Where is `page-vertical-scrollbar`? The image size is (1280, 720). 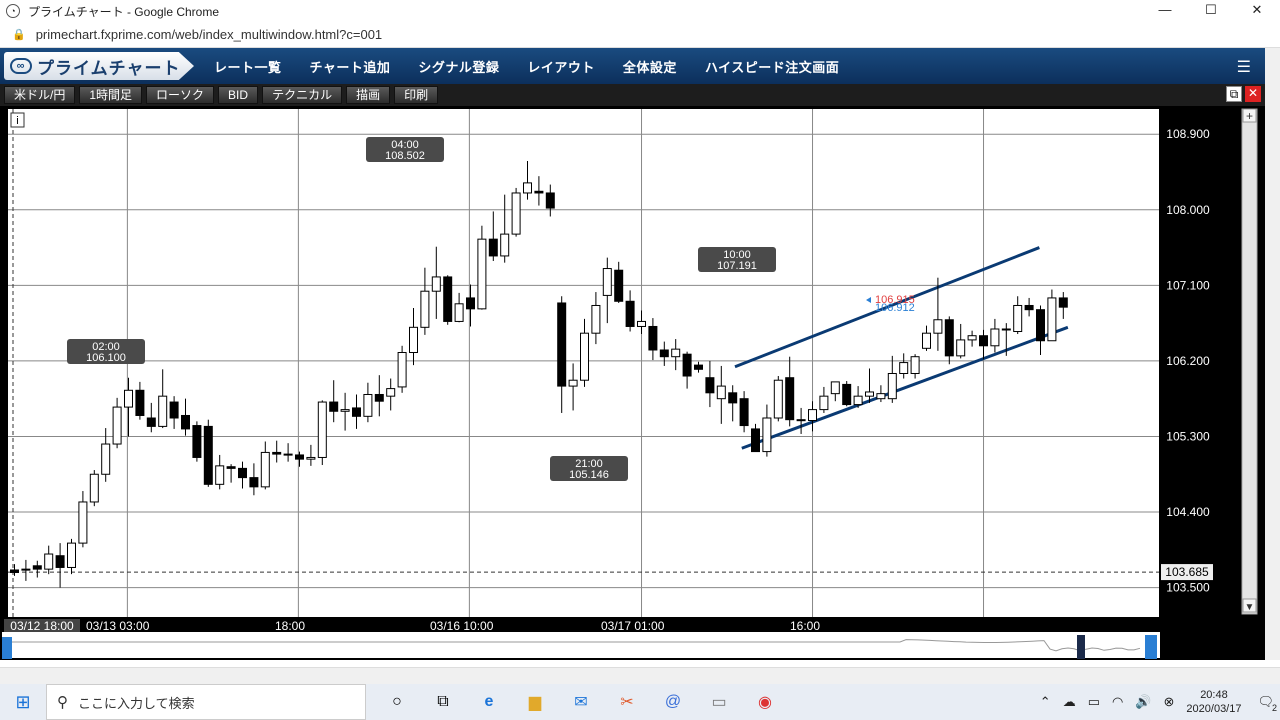
page-vertical-scrollbar is located at coordinates (1272, 354).